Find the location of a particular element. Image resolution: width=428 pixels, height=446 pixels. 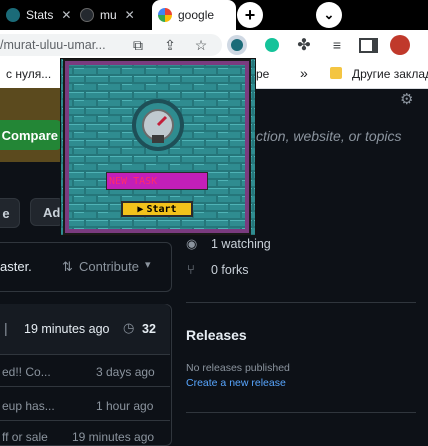

google-favicon-icon is located at coordinates (165, 15).